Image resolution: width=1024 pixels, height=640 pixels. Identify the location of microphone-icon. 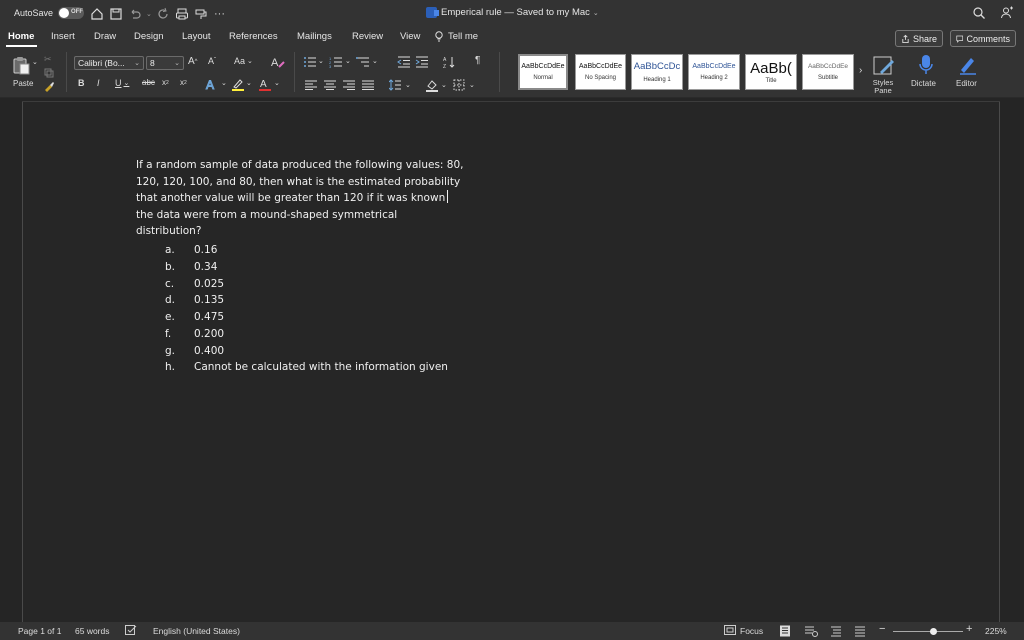
(926, 65).